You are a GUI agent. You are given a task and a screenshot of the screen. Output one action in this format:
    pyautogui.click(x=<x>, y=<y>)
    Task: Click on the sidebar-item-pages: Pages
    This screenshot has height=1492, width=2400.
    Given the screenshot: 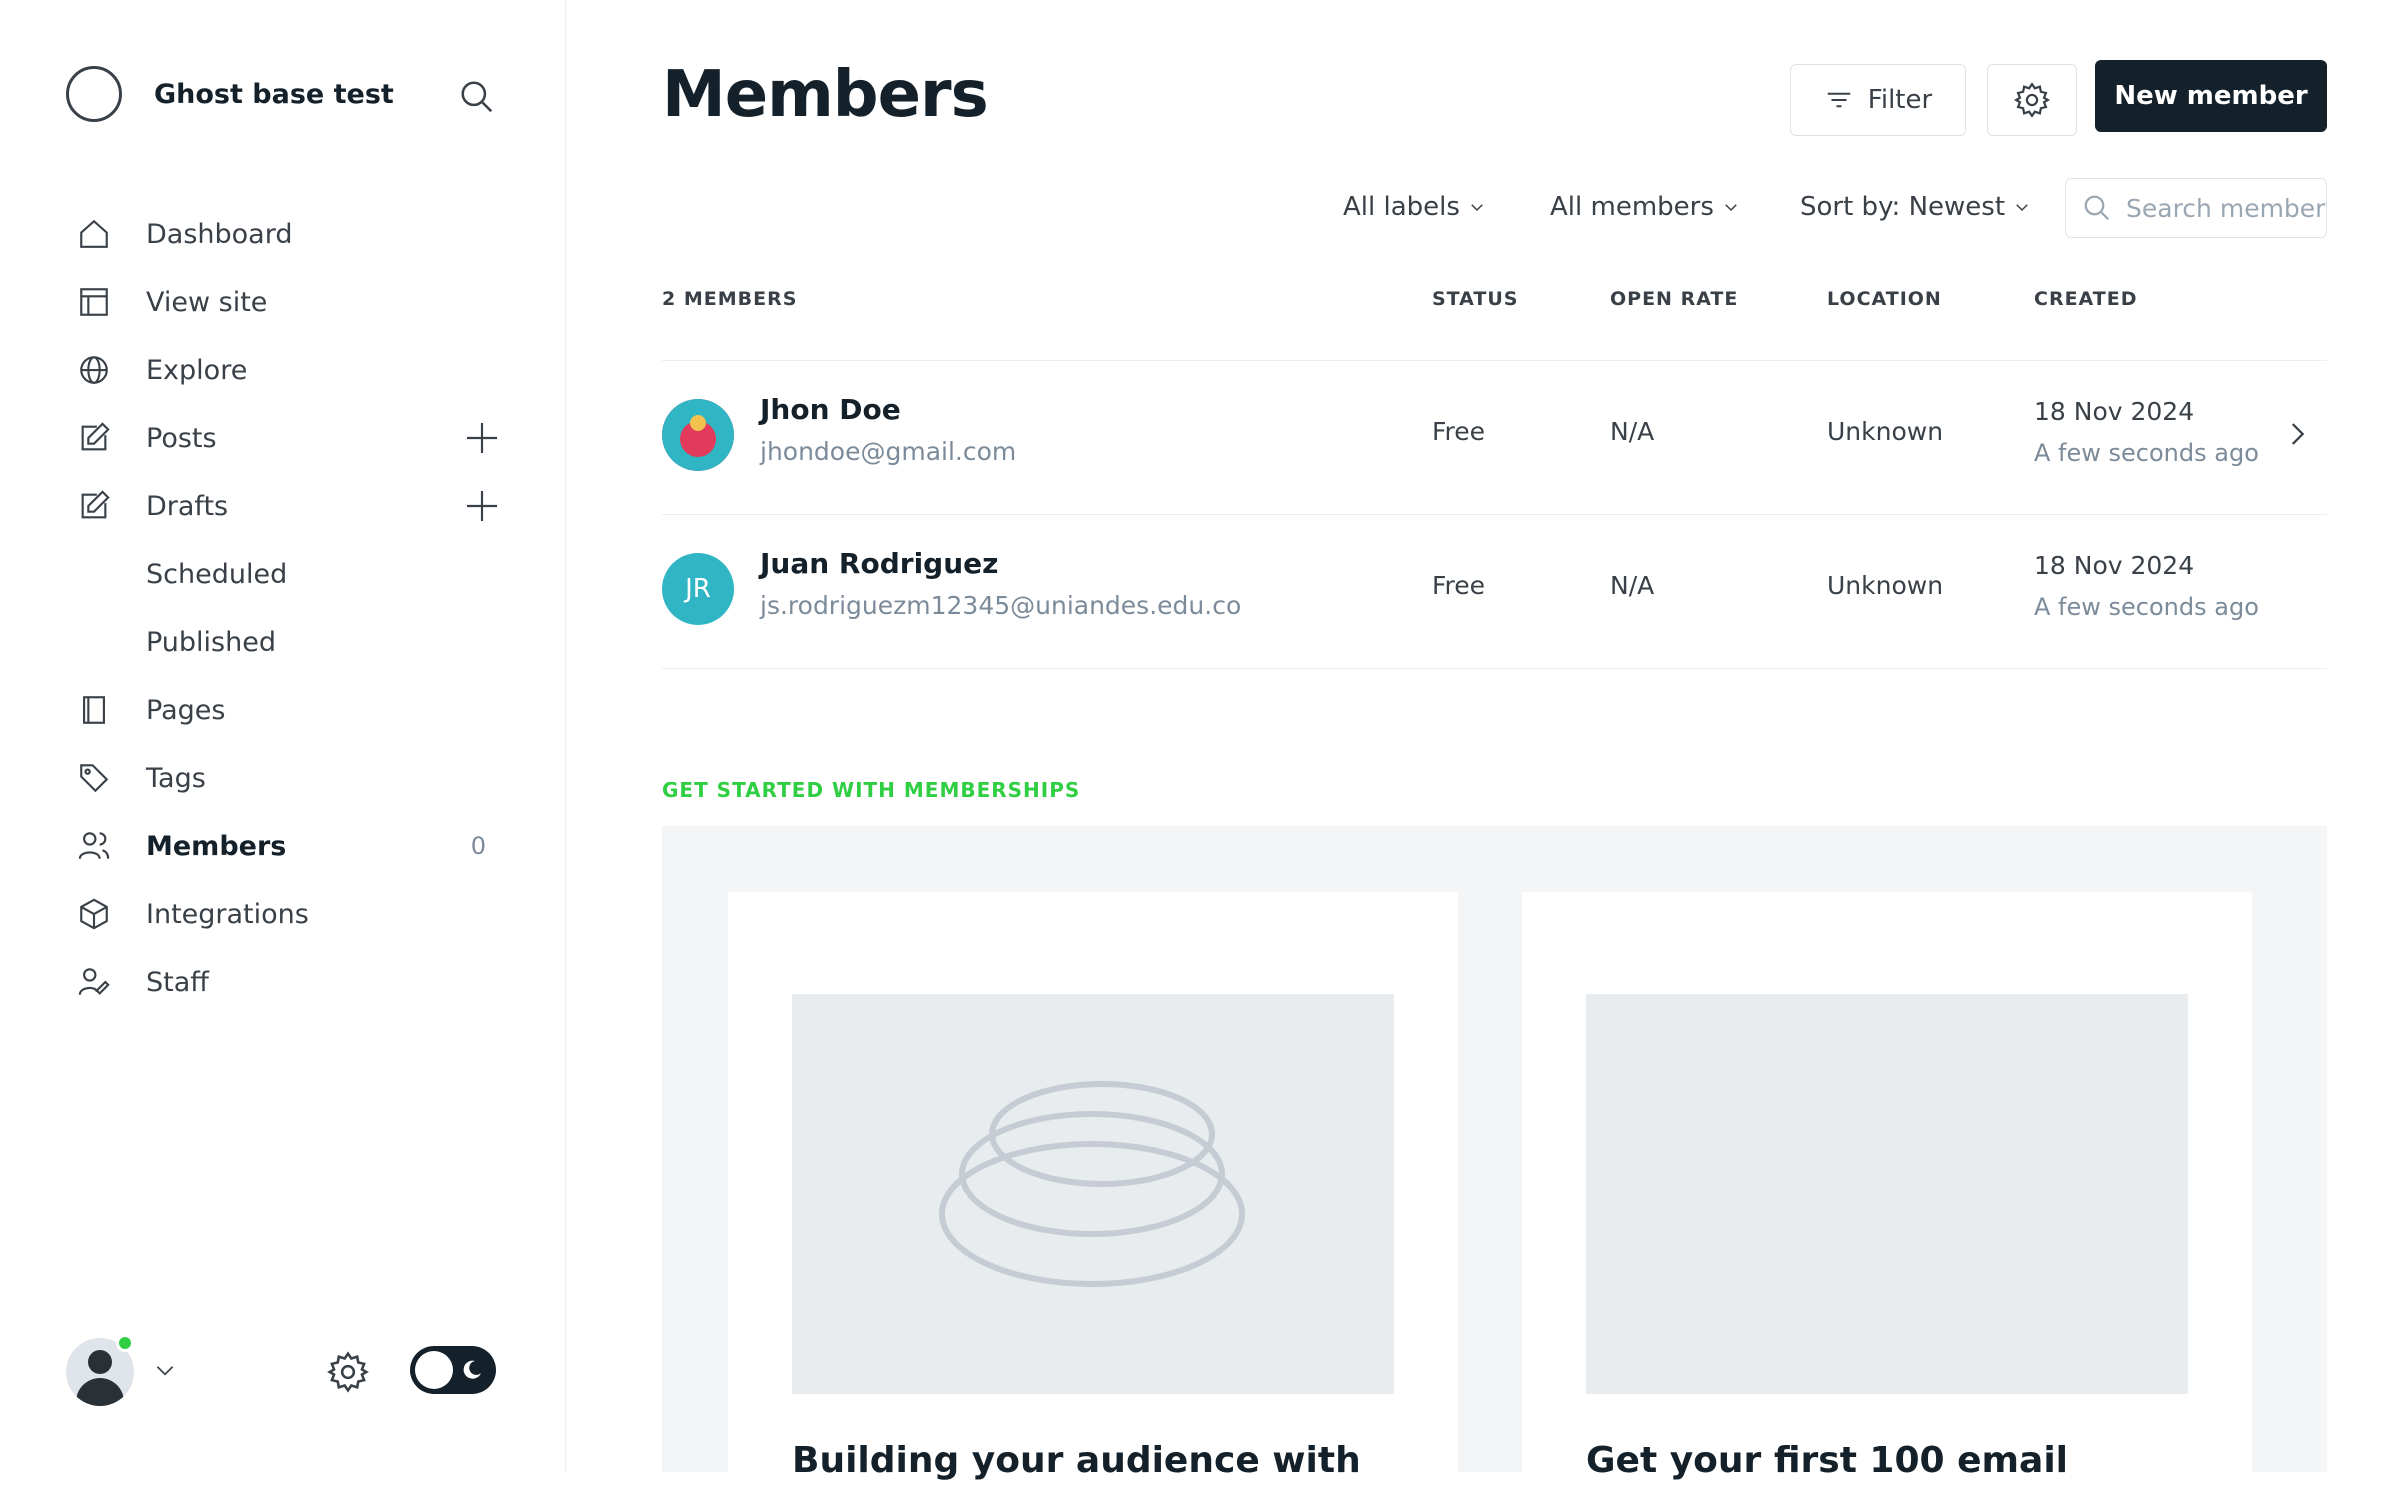 What is the action you would take?
    pyautogui.click(x=294, y=710)
    